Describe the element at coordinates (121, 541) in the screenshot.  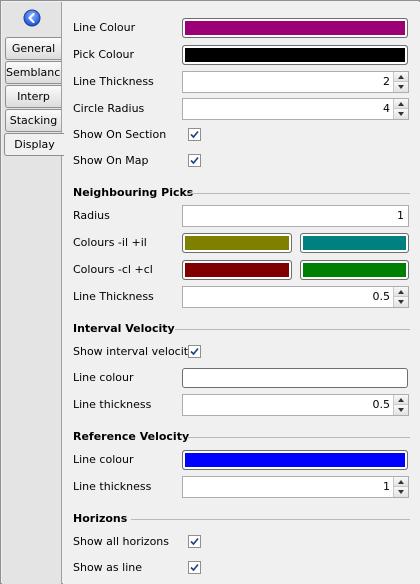
I see `show-all-horizons-label: Show all horizons` at that location.